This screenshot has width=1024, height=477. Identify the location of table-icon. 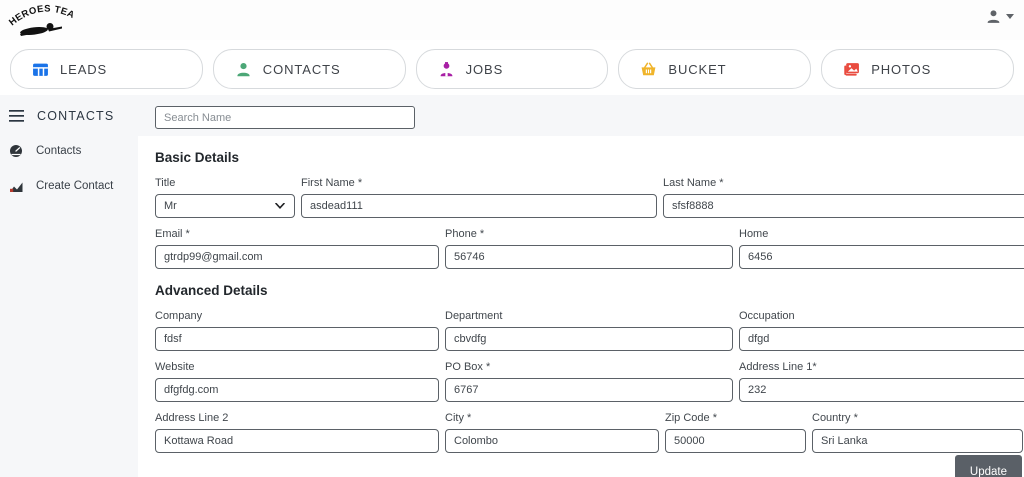
(40, 69).